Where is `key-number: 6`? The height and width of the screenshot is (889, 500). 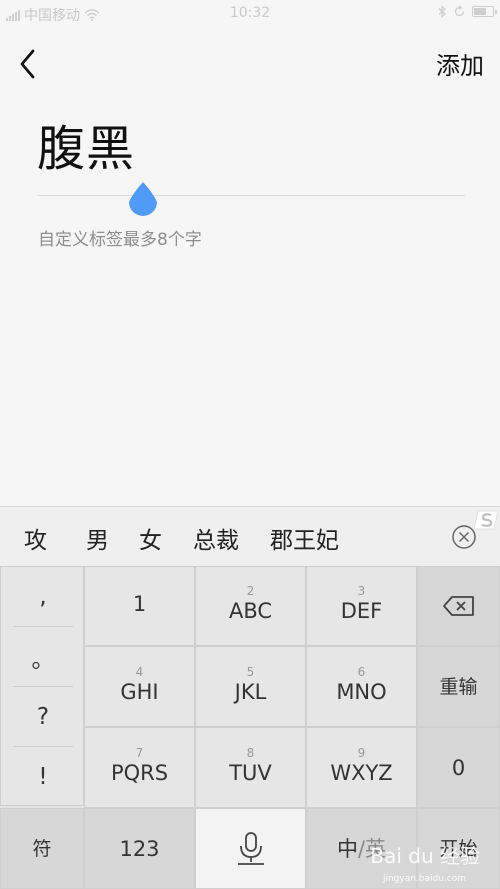 key-number: 6 is located at coordinates (361, 671).